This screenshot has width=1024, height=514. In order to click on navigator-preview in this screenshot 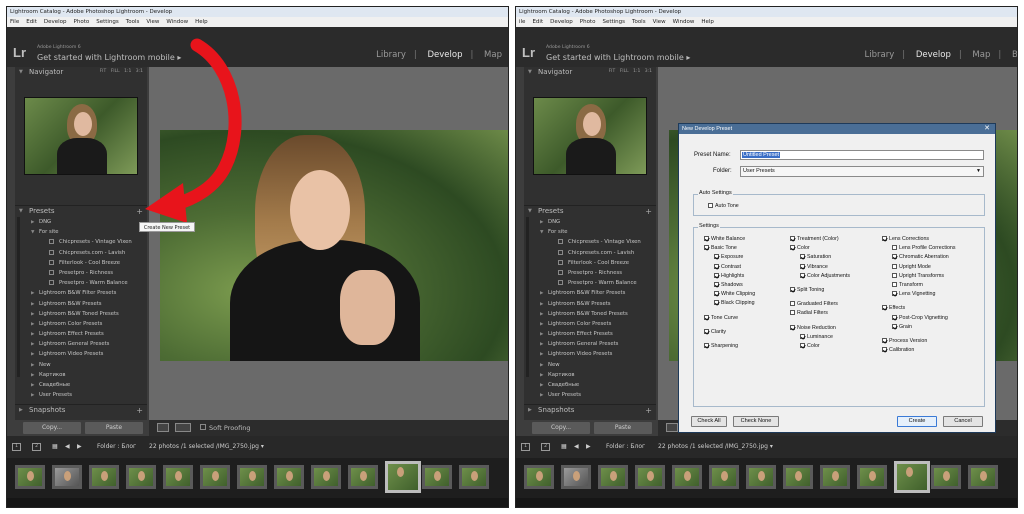, I will do `click(81, 136)`.